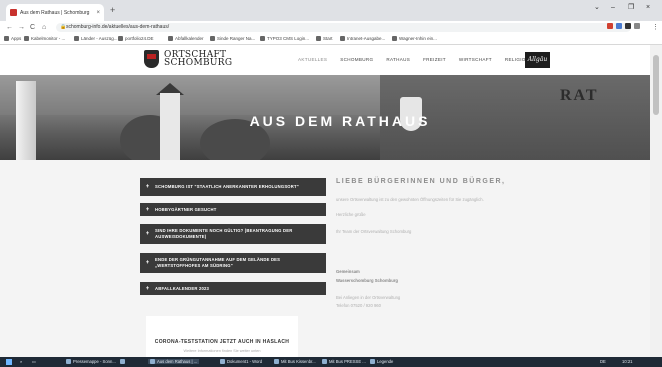 This screenshot has height=367, width=662. What do you see at coordinates (656, 201) in the screenshot?
I see `page-scrollbar` at bounding box center [656, 201].